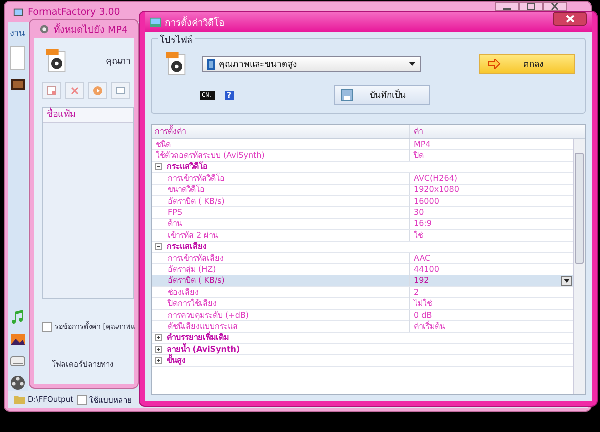 The height and width of the screenshot is (432, 600). I want to click on property-row: การเข้ารหัสเสียง AAC, so click(362, 258).